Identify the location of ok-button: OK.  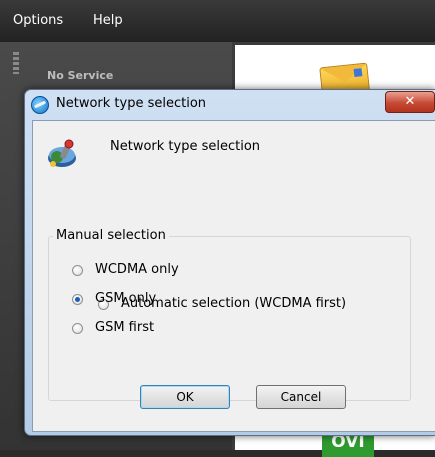
(185, 397).